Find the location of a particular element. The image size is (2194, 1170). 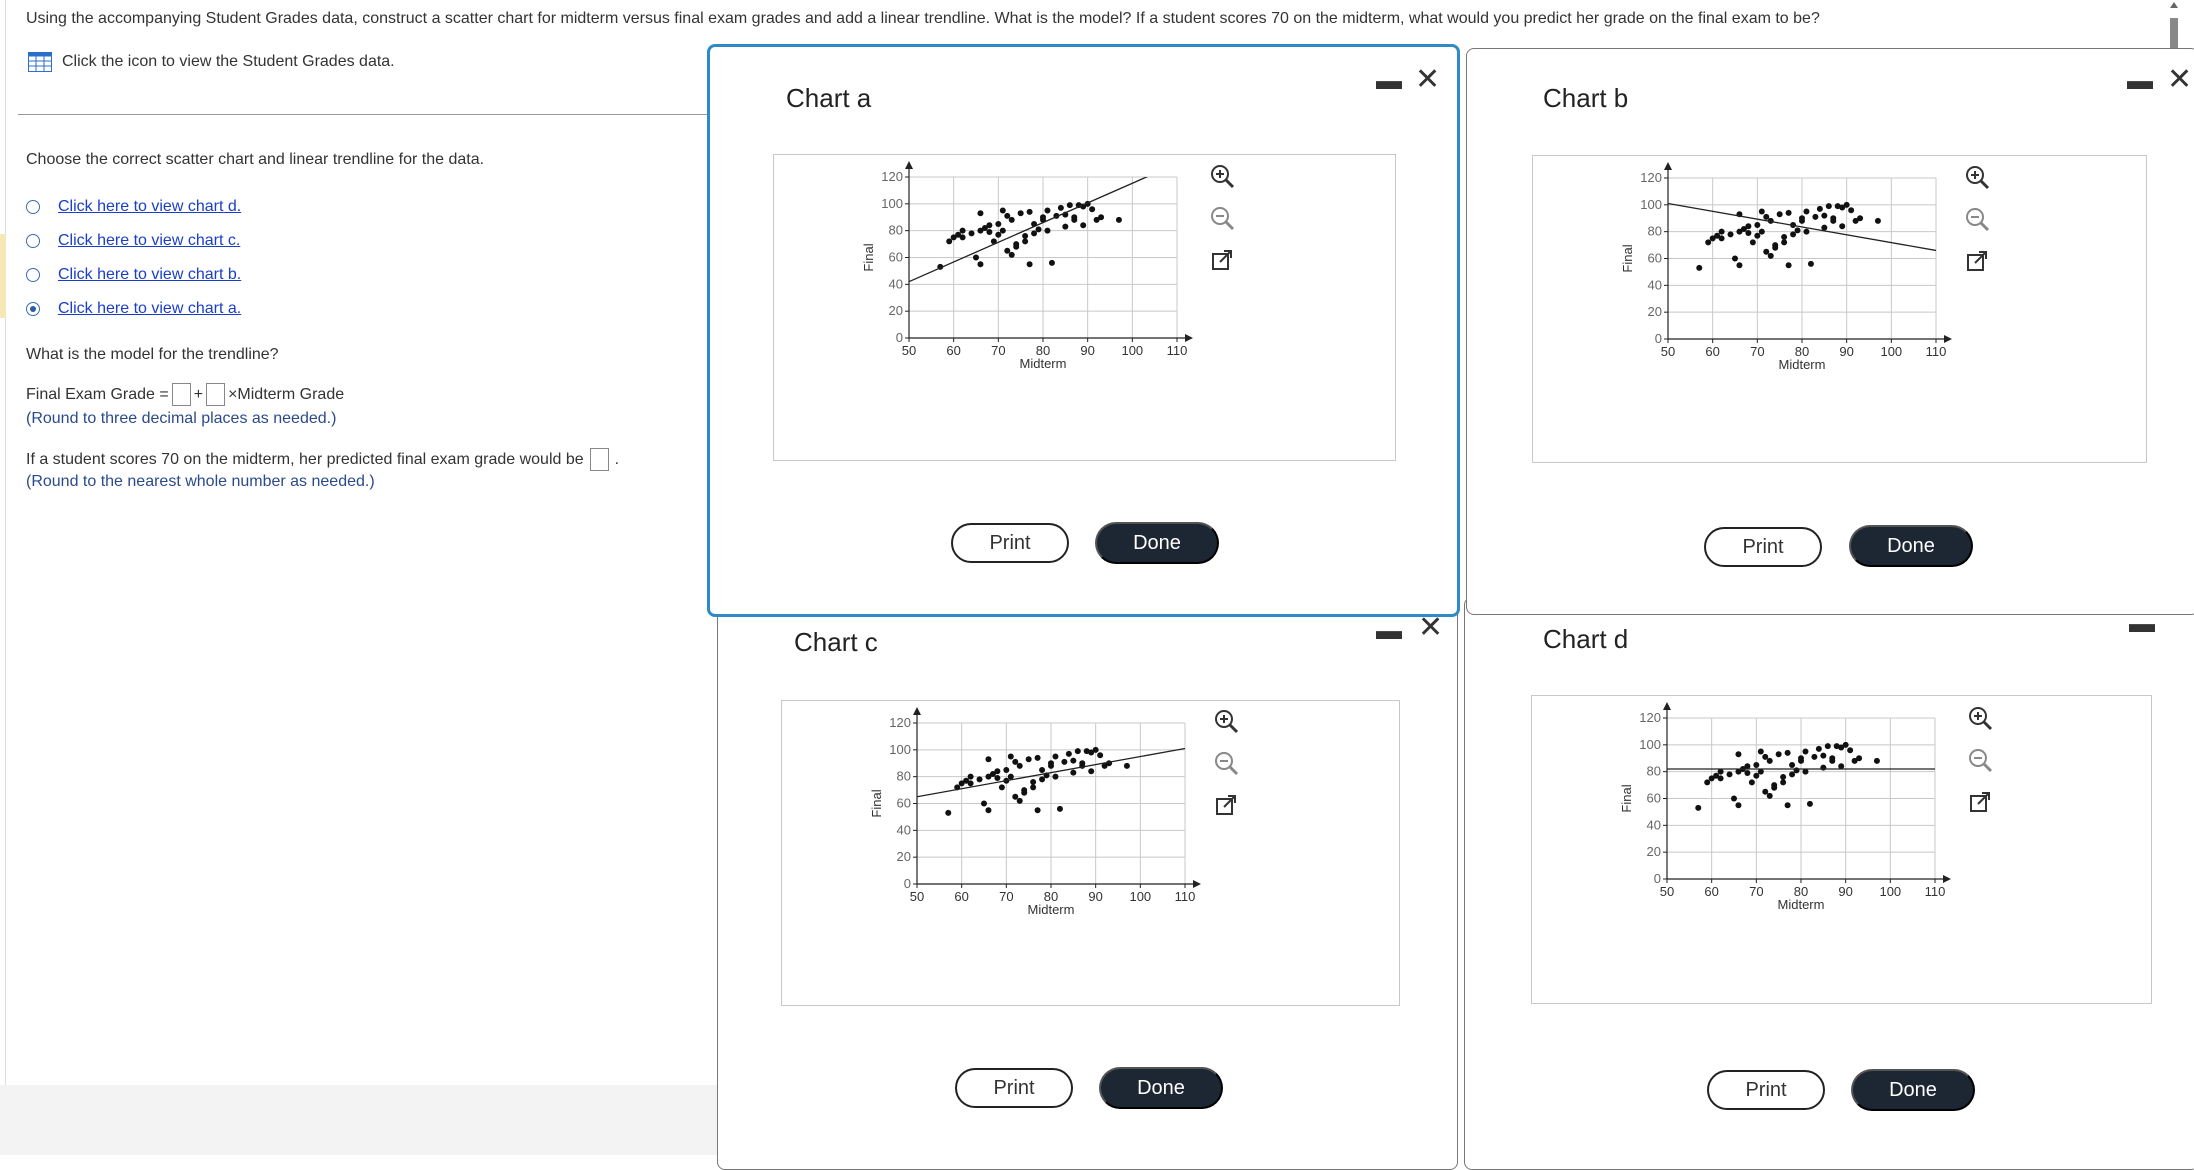

formula-lhs: Final Exam Grade = is located at coordinates (97, 394).